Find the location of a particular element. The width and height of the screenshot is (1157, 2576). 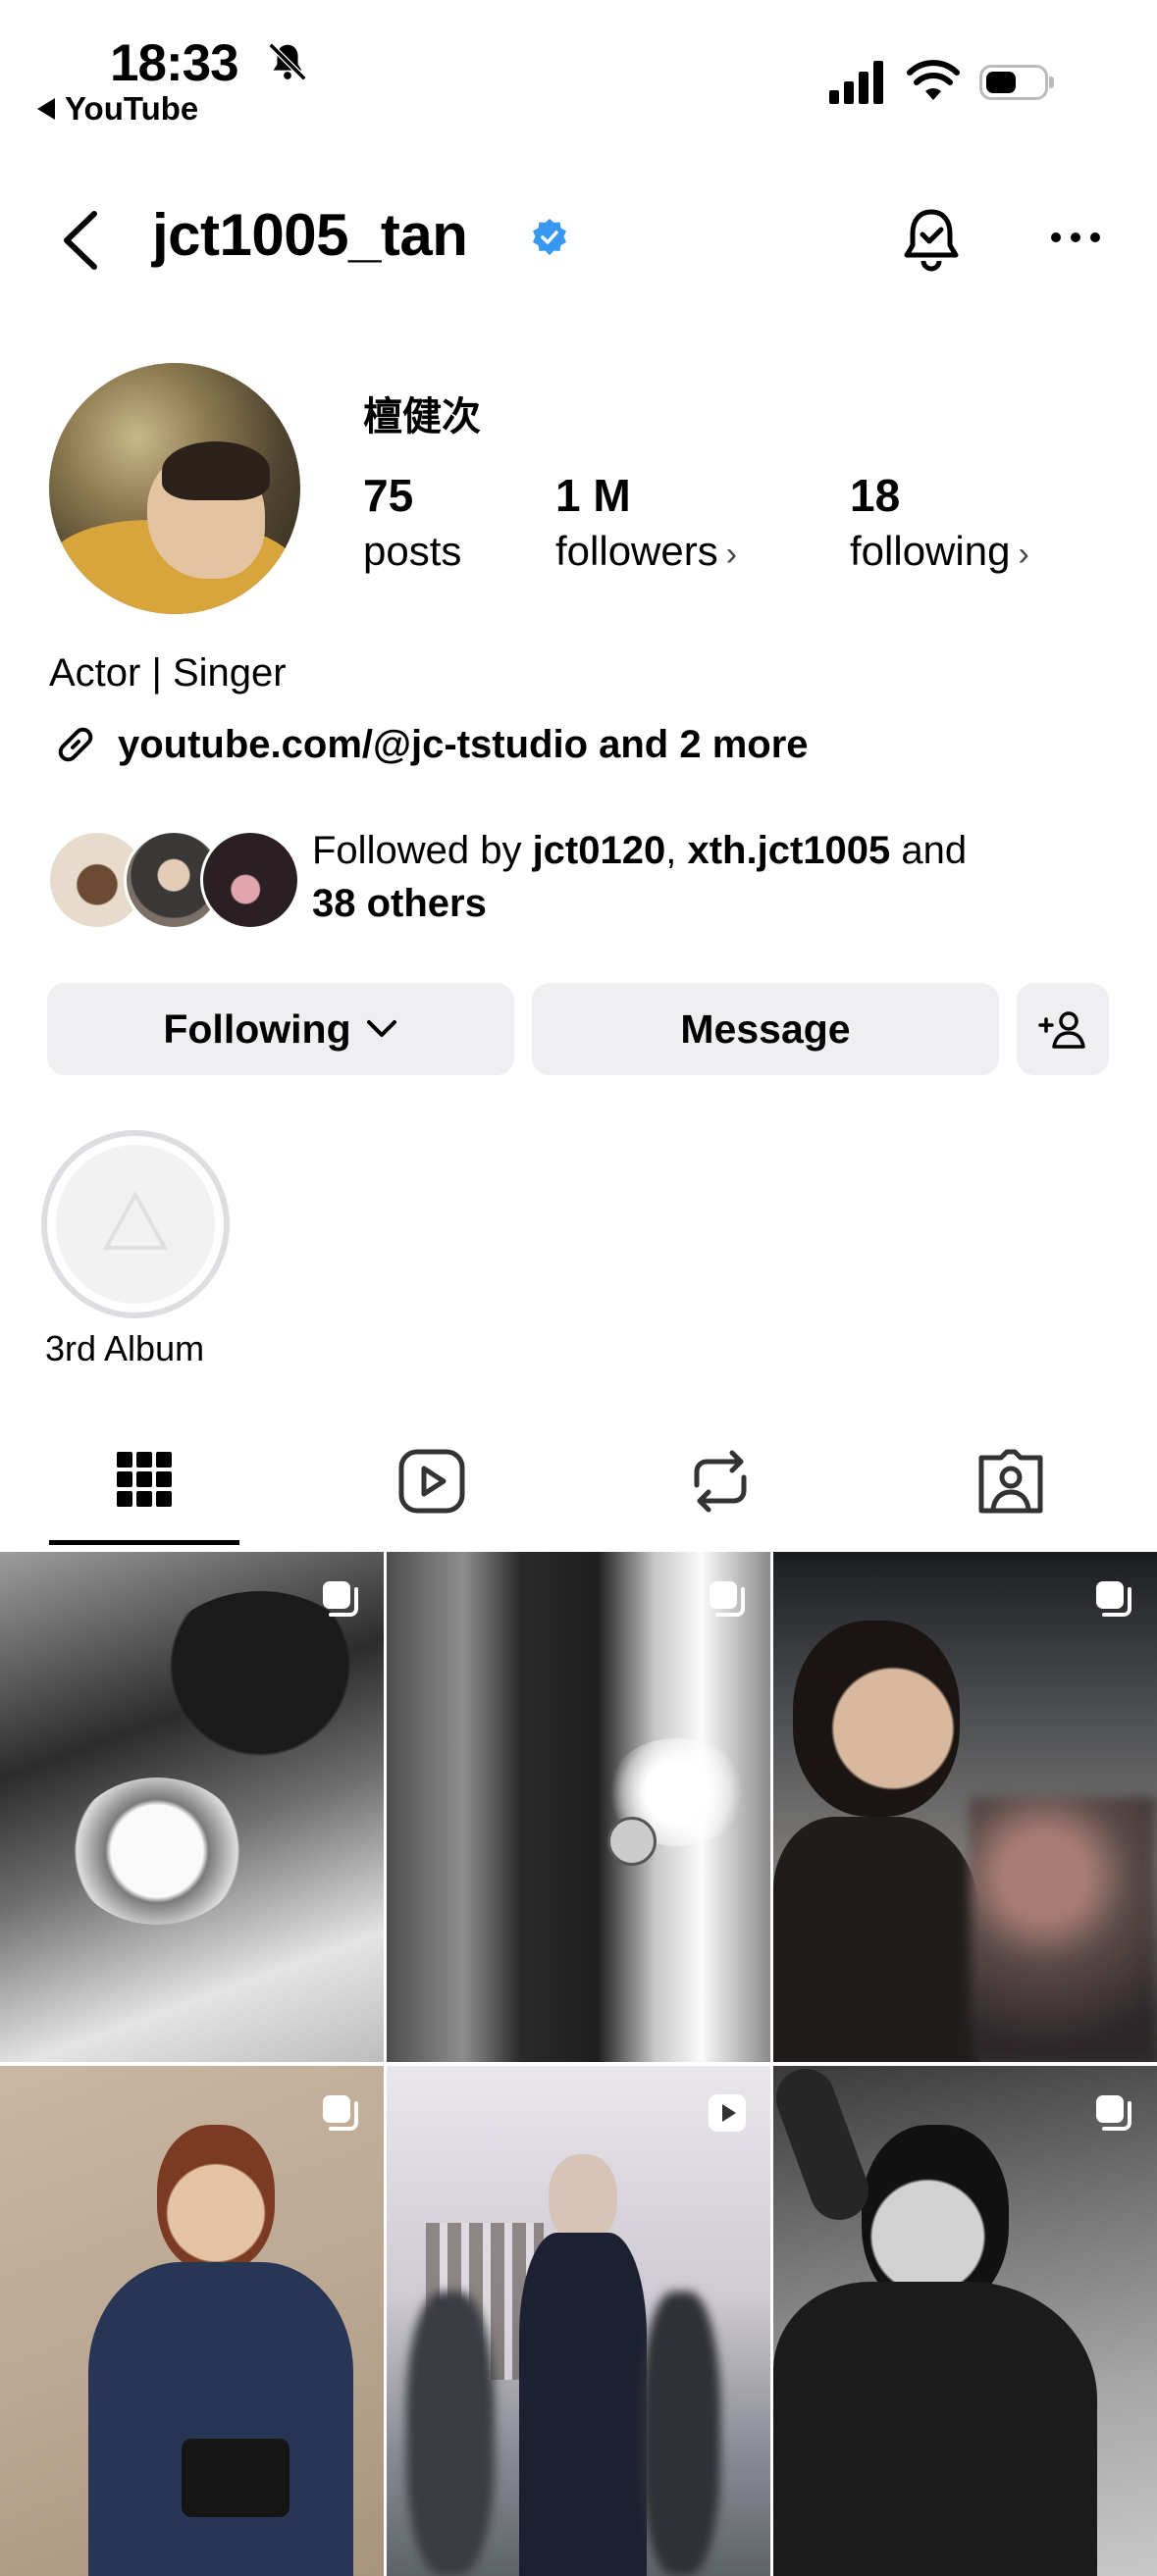

profile-avatar is located at coordinates (174, 488).